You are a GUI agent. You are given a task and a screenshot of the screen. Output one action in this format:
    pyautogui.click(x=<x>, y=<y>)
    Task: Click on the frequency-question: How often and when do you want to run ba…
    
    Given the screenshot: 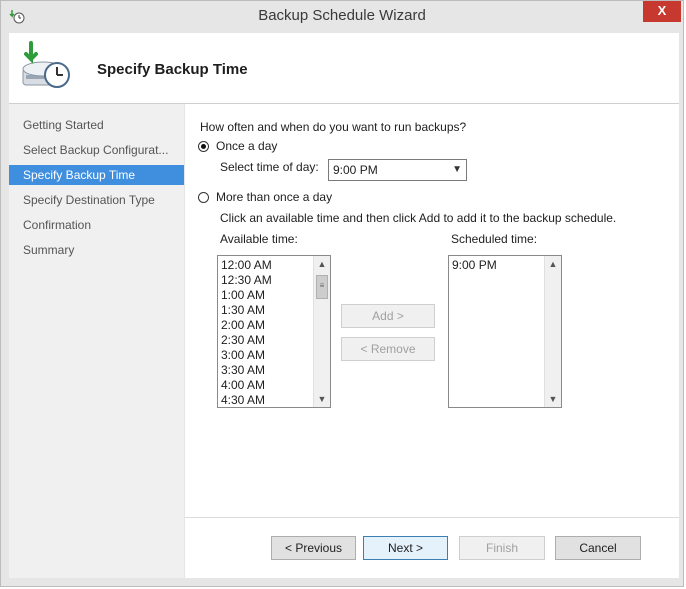 What is the action you would take?
    pyautogui.click(x=333, y=127)
    